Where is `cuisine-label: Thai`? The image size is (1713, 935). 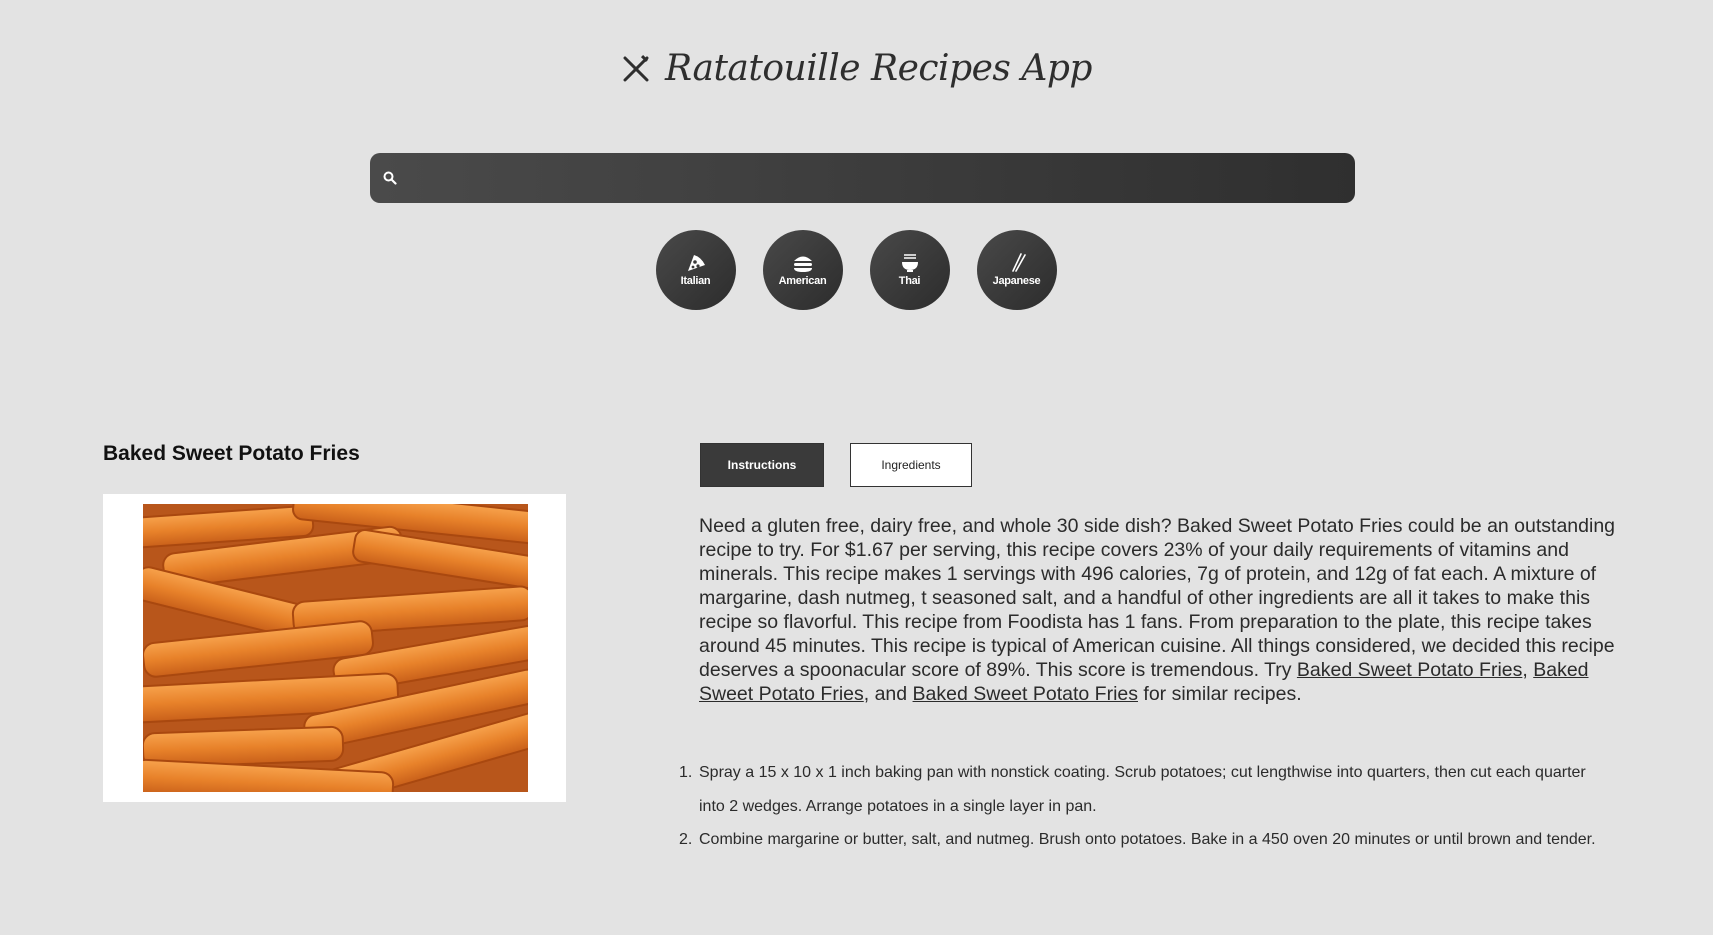
cuisine-label: Thai is located at coordinates (909, 281).